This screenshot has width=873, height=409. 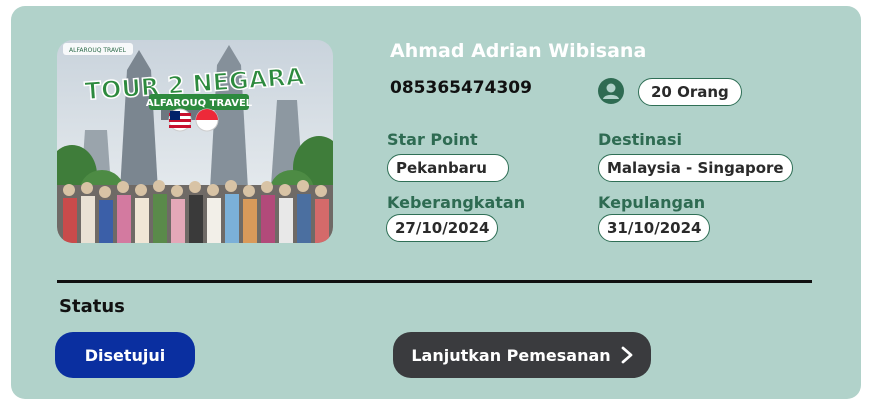 I want to click on destination-value: Malaysia - Singapore, so click(x=695, y=168).